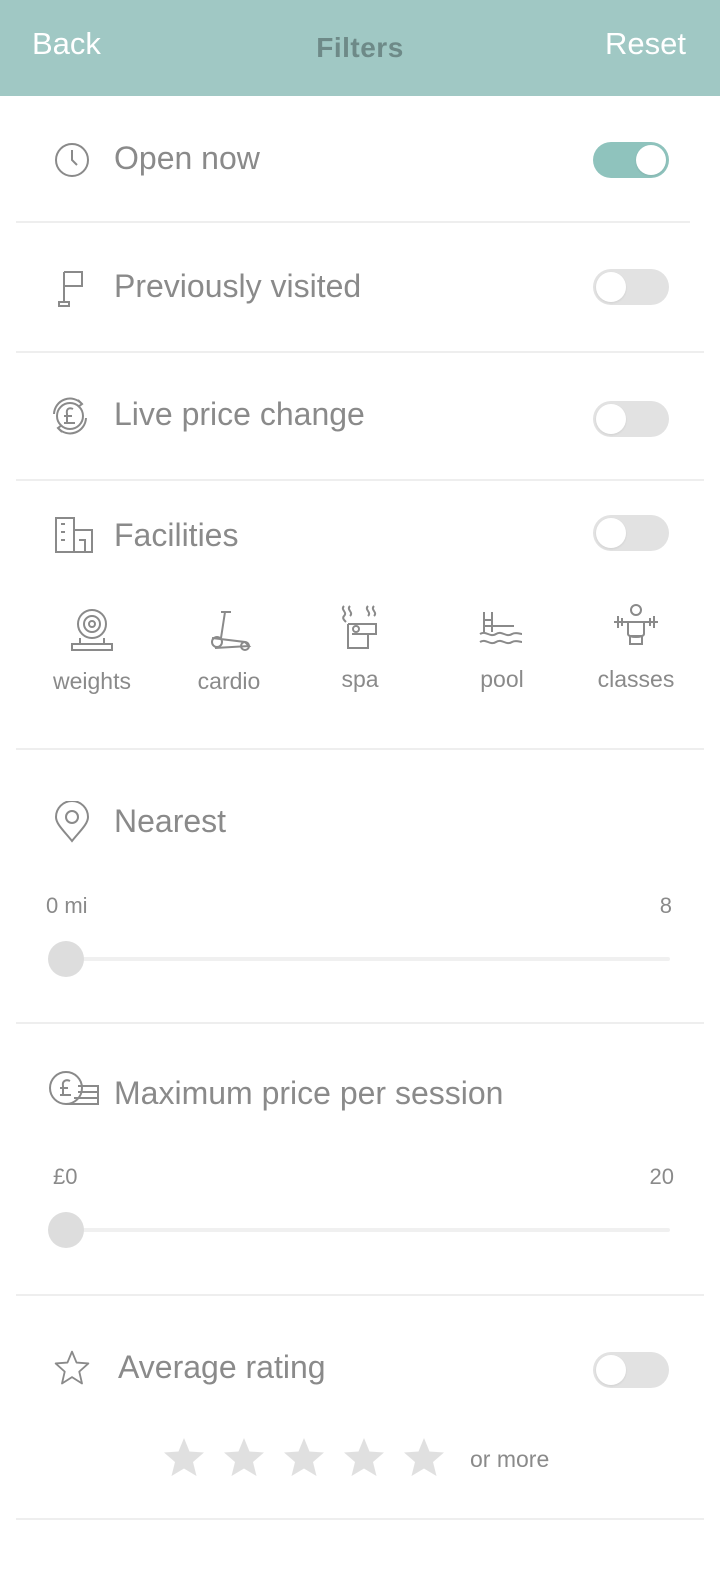 Image resolution: width=720 pixels, height=1570 pixels. What do you see at coordinates (360, 679) in the screenshot?
I see `facility-label: spa` at bounding box center [360, 679].